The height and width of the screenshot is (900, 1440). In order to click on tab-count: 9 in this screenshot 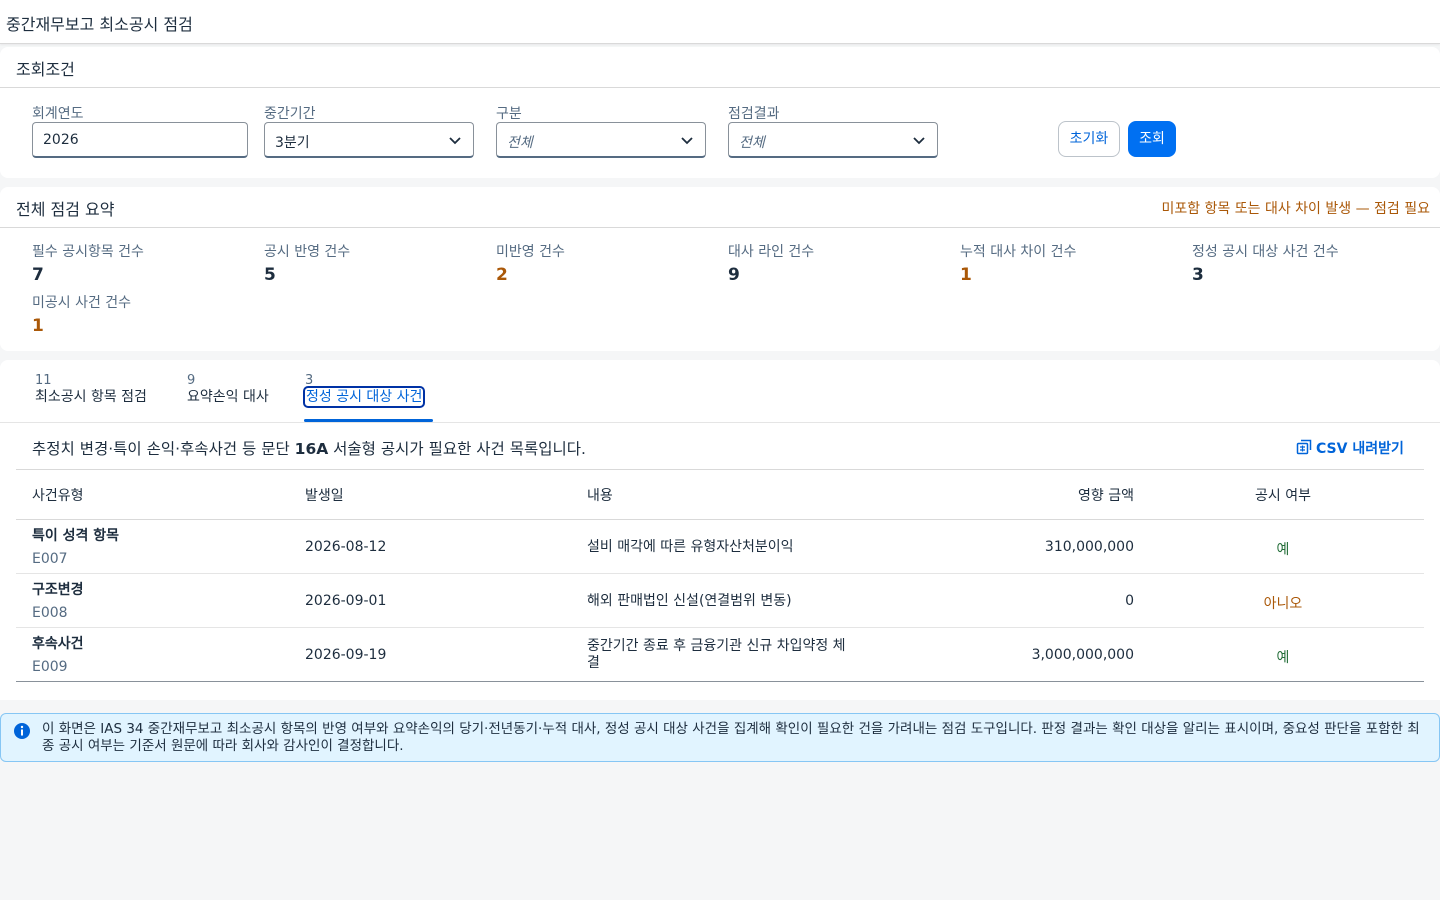, I will do `click(191, 380)`.